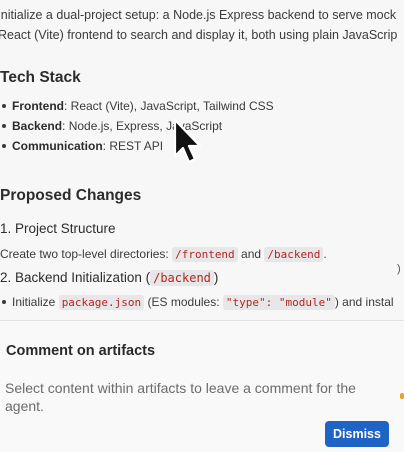 The image size is (404, 452). I want to click on scroll-edge-marker: ), so click(399, 269).